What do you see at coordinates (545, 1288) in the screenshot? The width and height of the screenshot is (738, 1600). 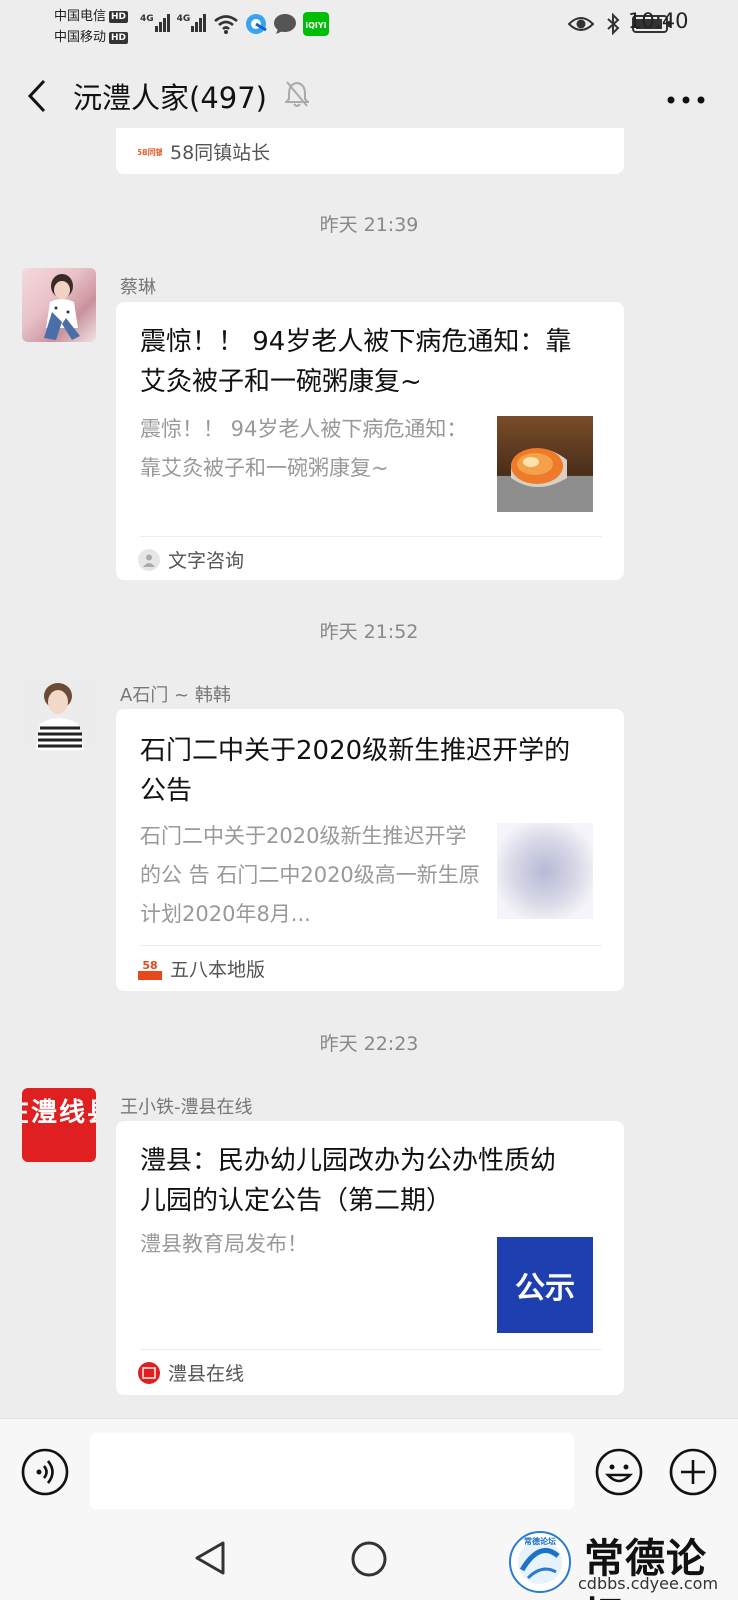 I see `thumbnail-text: 公示` at bounding box center [545, 1288].